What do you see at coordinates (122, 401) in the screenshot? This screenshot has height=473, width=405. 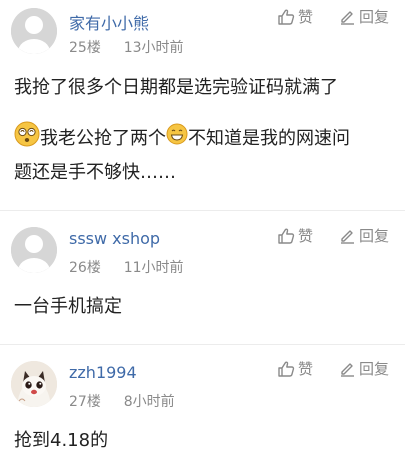 I see `post-meta: 27楼 8小时前` at bounding box center [122, 401].